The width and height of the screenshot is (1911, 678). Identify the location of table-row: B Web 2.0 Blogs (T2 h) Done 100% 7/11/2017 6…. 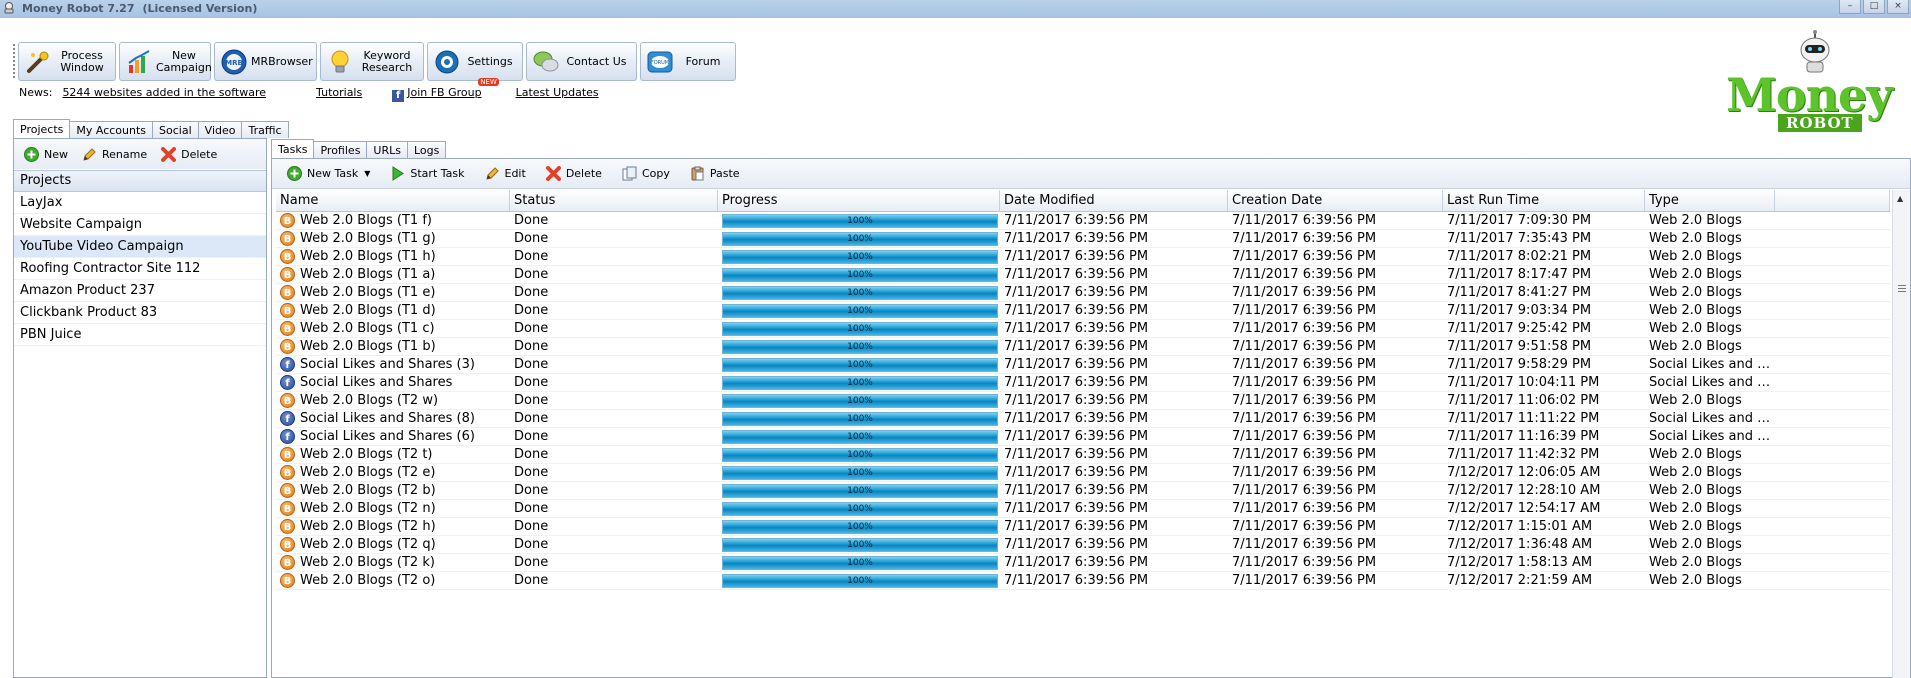
(1083, 527).